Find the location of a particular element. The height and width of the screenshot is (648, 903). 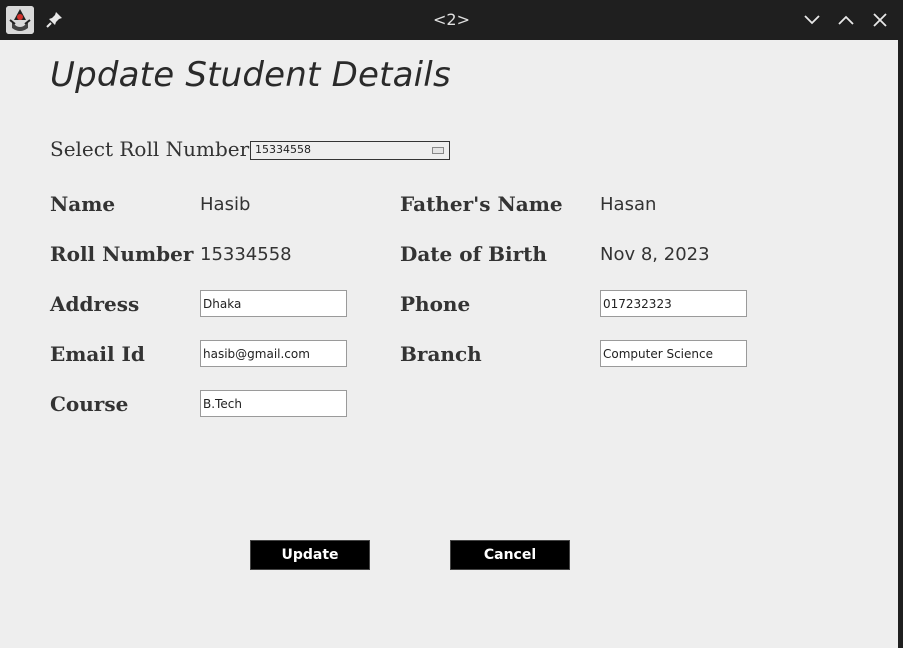

chevron-up-icon is located at coordinates (846, 20).